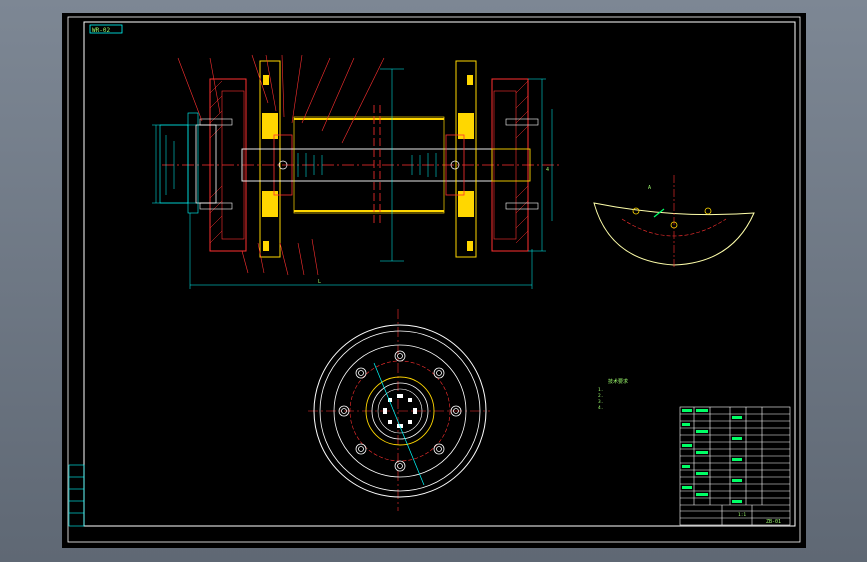 Image resolution: width=867 pixels, height=562 pixels. Describe the element at coordinates (618, 381) in the screenshot. I see `notes-heading: 技术要求` at that location.